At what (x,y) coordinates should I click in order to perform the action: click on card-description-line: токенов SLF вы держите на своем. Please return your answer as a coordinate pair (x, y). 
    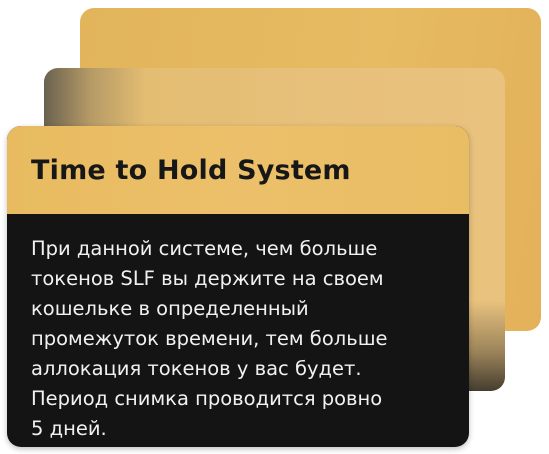
    Looking at the image, I should click on (207, 278).